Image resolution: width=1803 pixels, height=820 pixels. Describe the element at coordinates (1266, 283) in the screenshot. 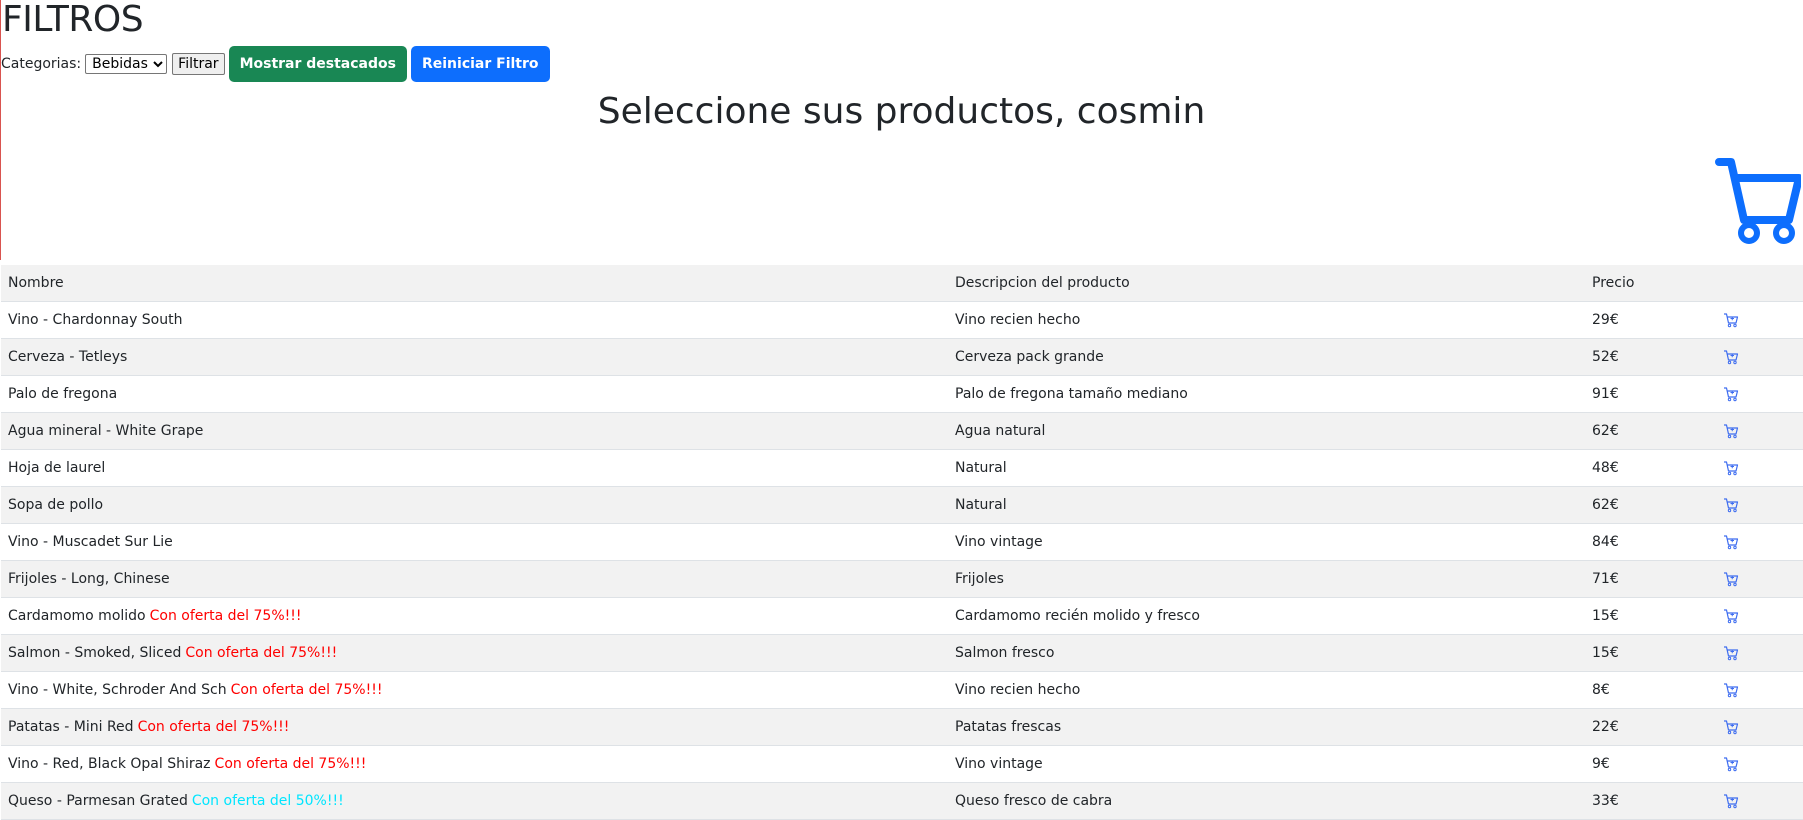

I see `header-description: Descripcion del producto` at that location.